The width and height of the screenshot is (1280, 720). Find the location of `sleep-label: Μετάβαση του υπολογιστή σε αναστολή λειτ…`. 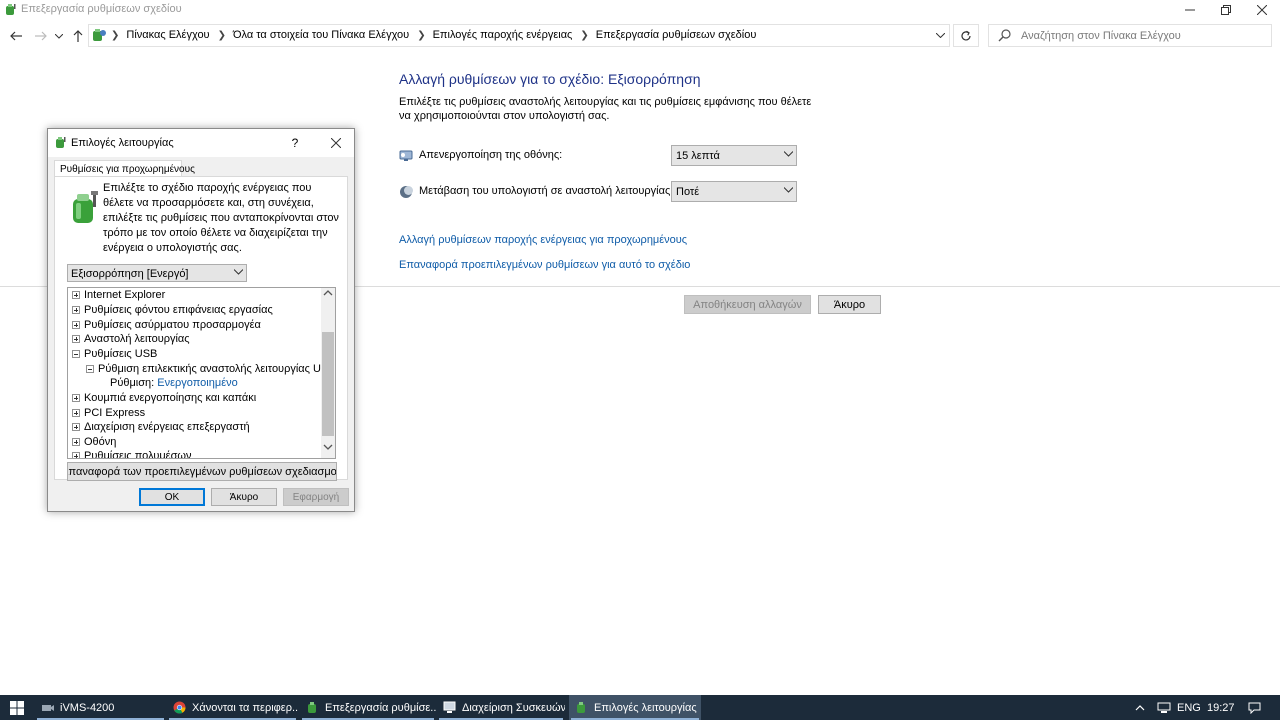

sleep-label: Μετάβαση του υπολογιστή σε αναστολή λειτ… is located at coordinates (546, 191).